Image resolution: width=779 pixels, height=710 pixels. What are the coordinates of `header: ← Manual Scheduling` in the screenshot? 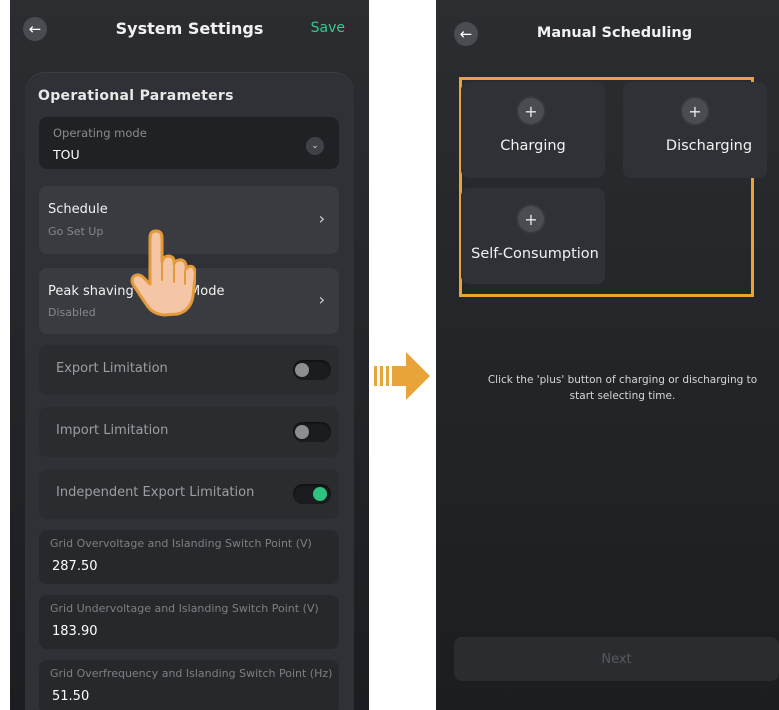 It's located at (607, 29).